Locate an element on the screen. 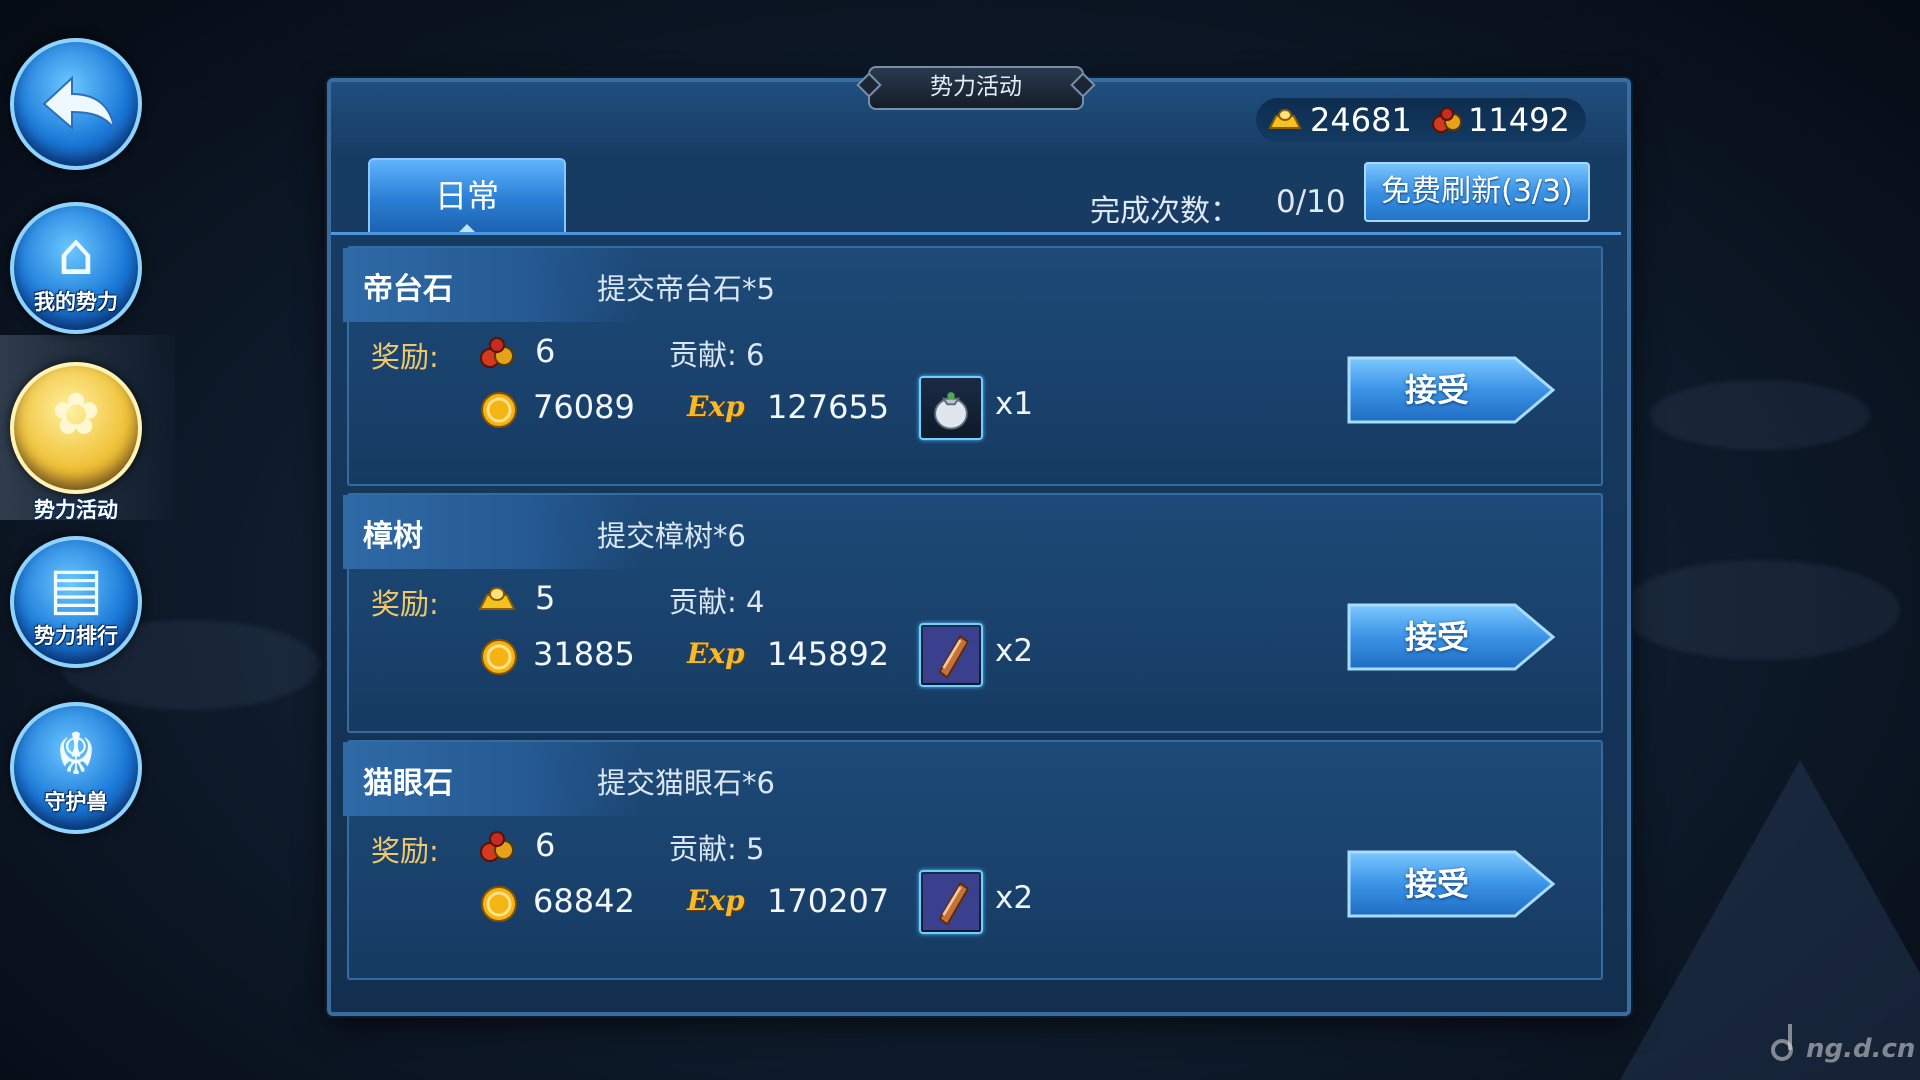 Image resolution: width=1920 pixels, height=1080 pixels. nav-label: 势力活动 is located at coordinates (76, 510).